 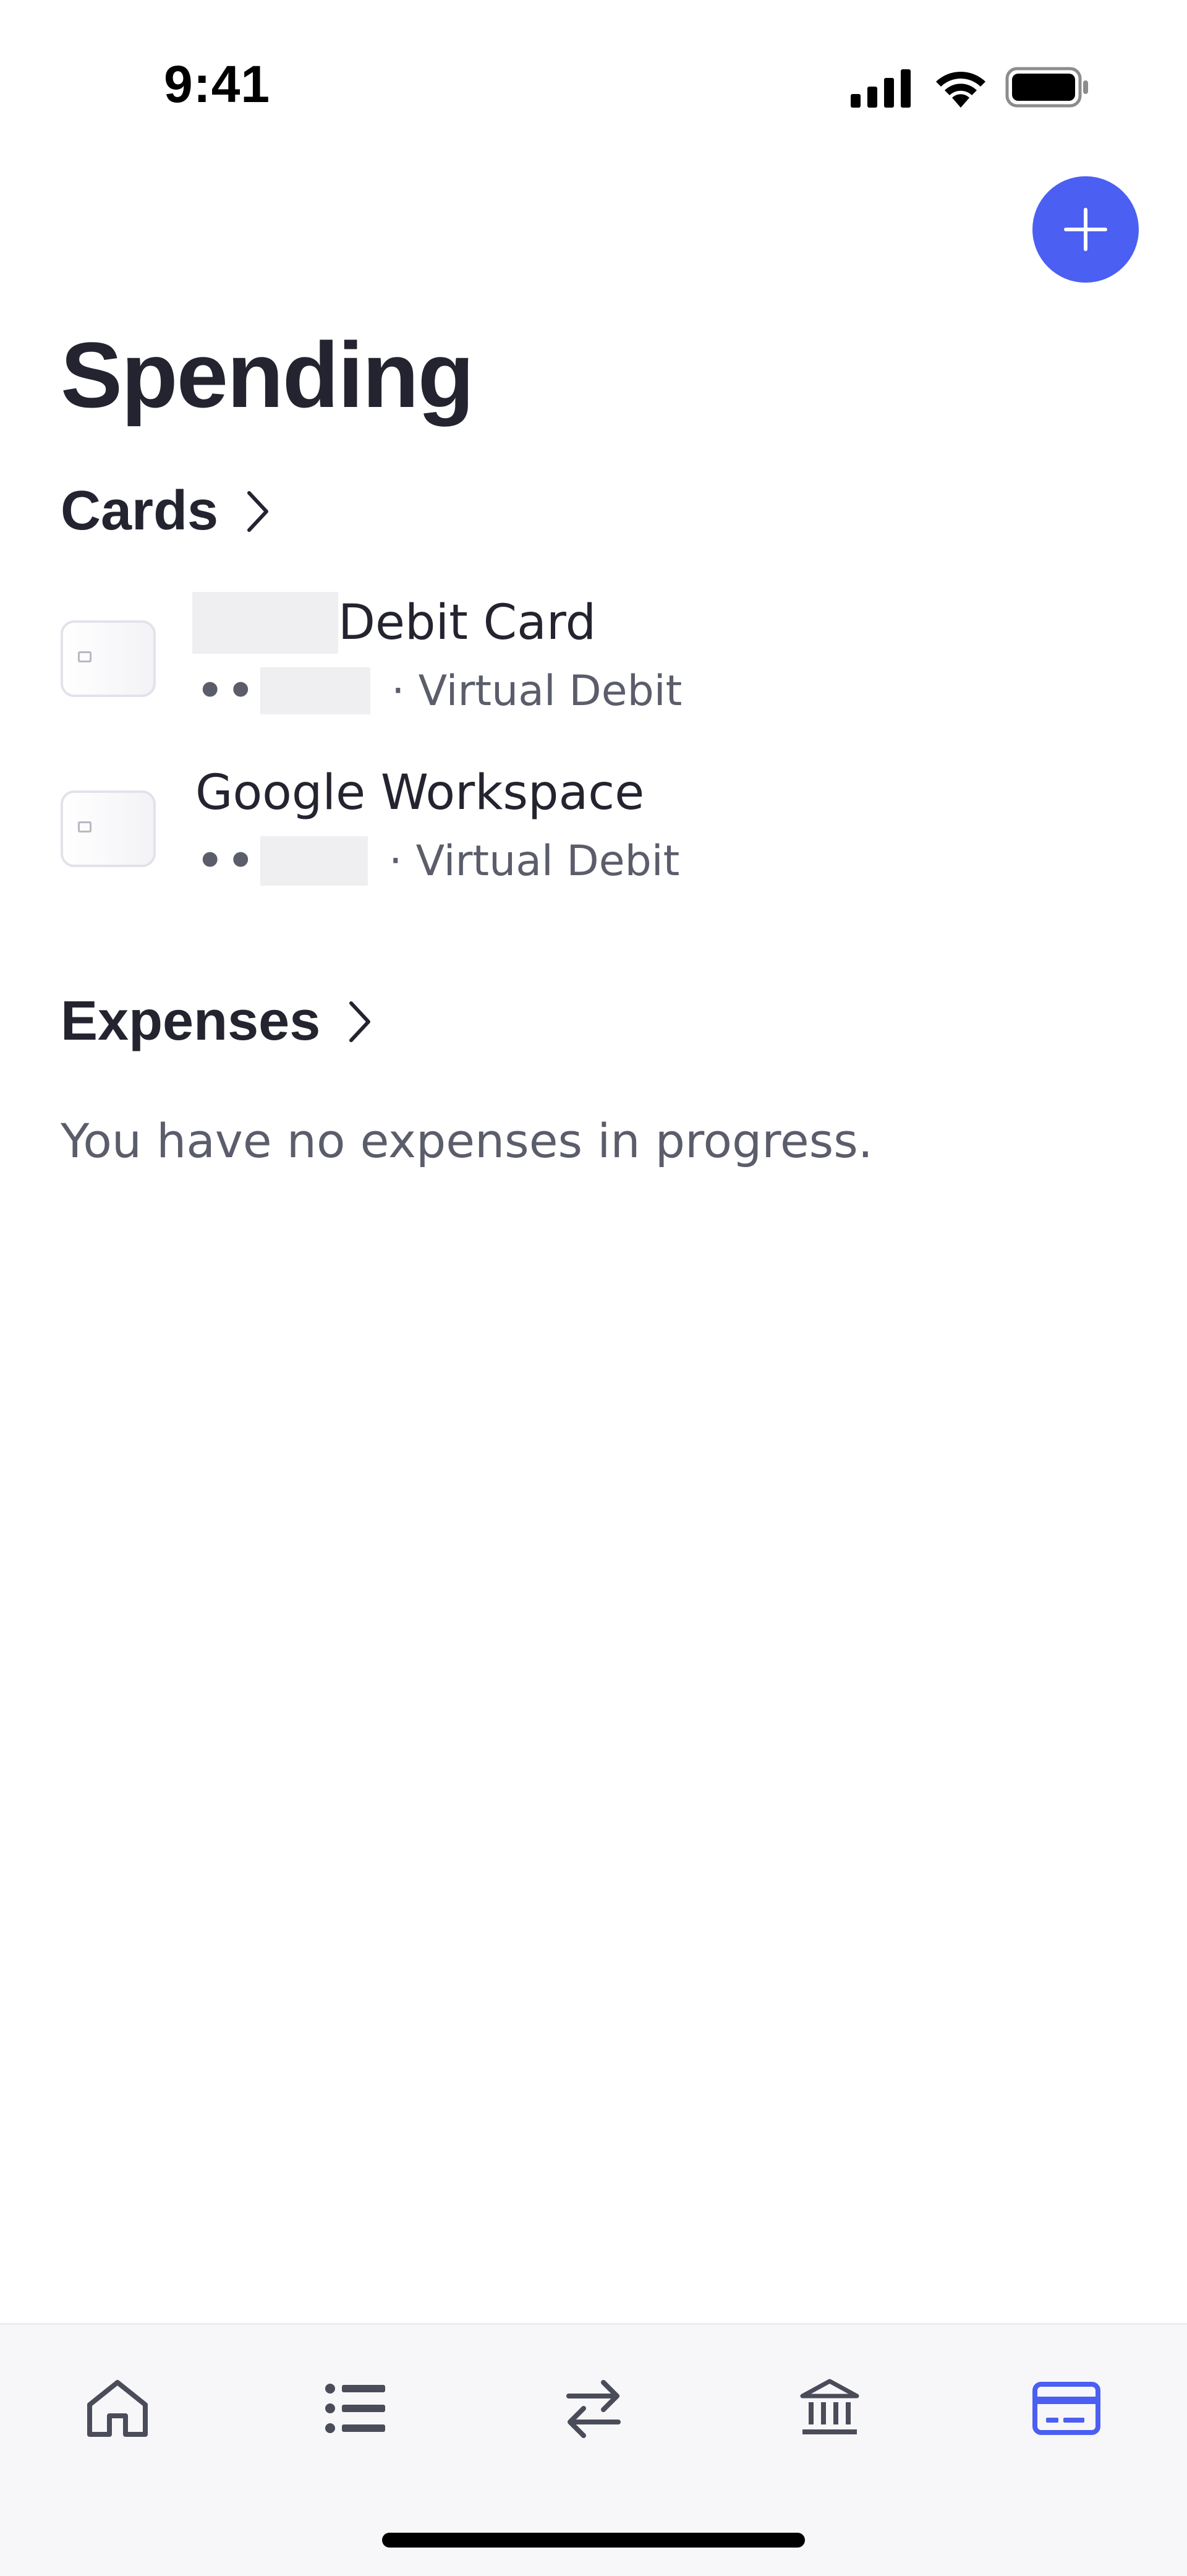 I want to click on home-icon, so click(x=118, y=2408).